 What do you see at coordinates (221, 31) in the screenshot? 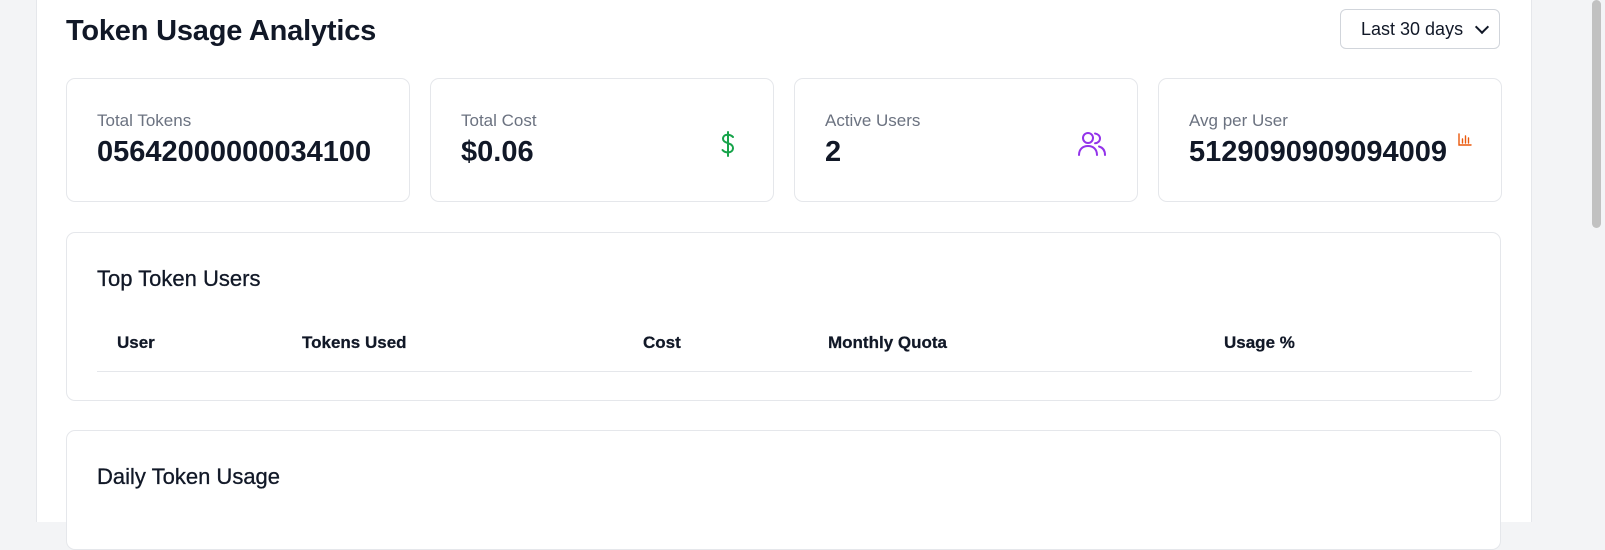
I see `page-title: Token Usage Analytics` at bounding box center [221, 31].